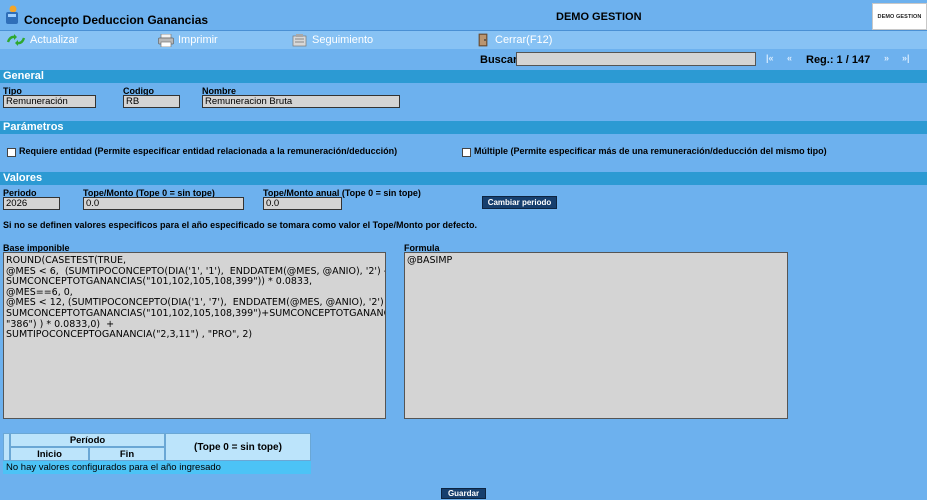 The width and height of the screenshot is (927, 500). What do you see at coordinates (463, 76) in the screenshot?
I see `section-general: General` at bounding box center [463, 76].